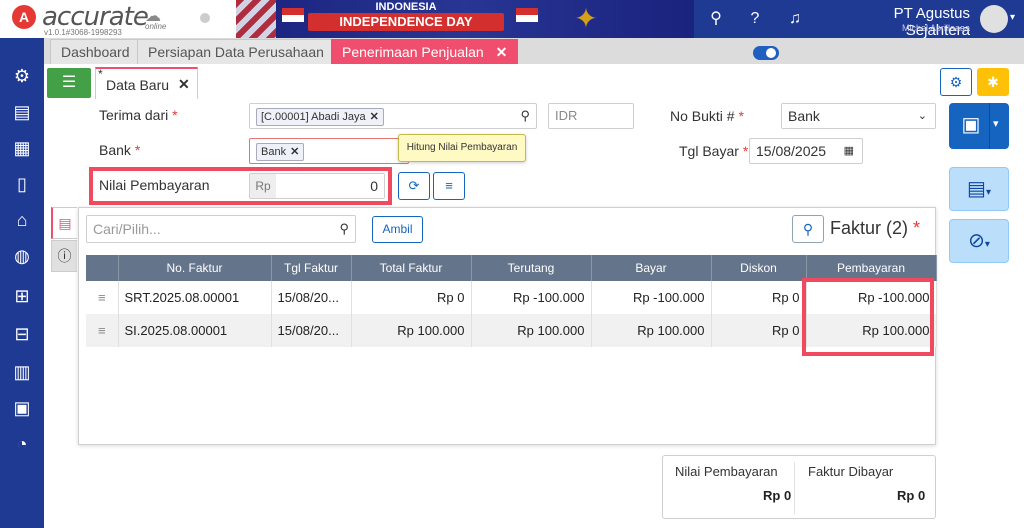 Image resolution: width=1024 pixels, height=528 pixels. I want to click on settings-button: ⚙, so click(956, 82).